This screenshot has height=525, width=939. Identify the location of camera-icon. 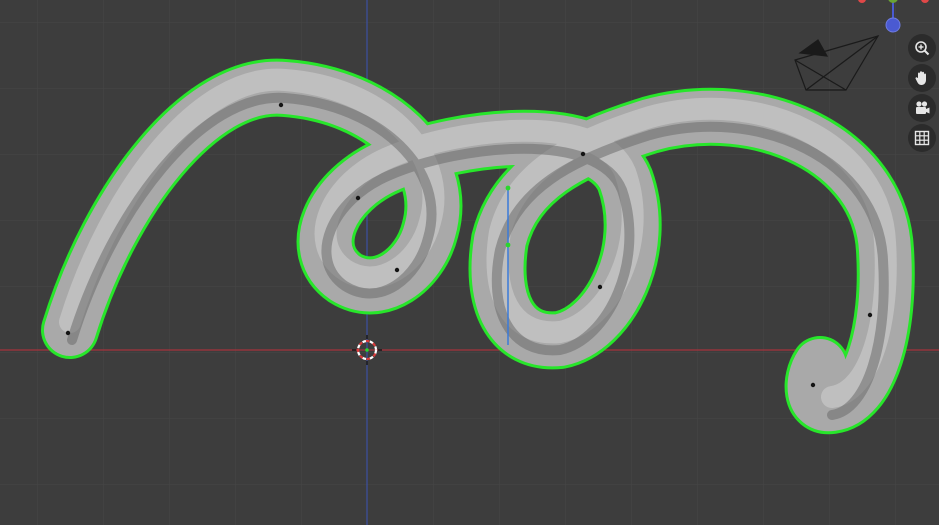
(923, 107).